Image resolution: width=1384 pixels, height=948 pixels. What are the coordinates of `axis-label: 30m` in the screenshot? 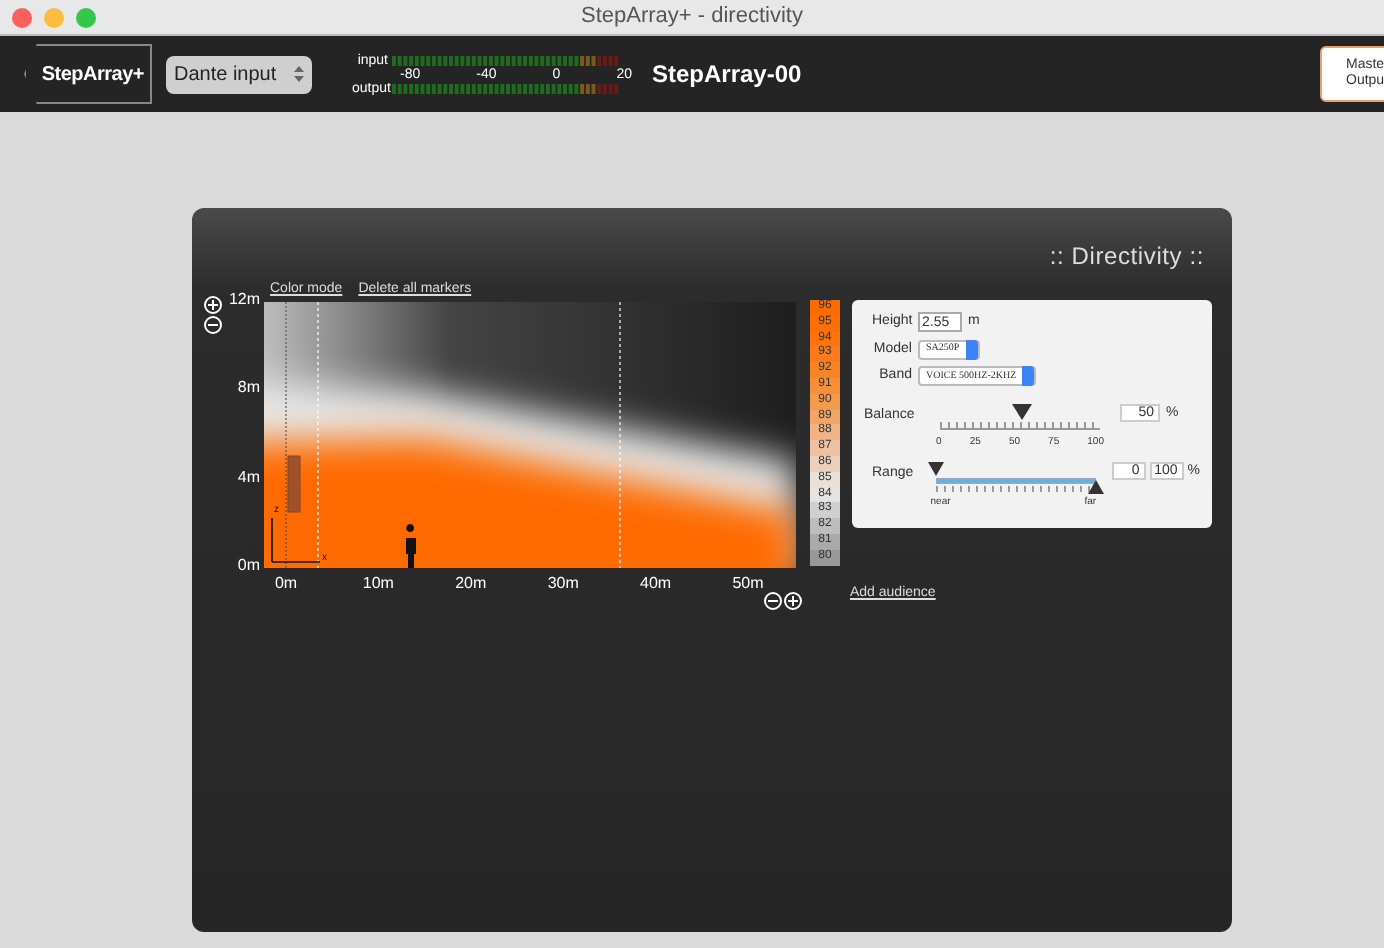 It's located at (563, 584).